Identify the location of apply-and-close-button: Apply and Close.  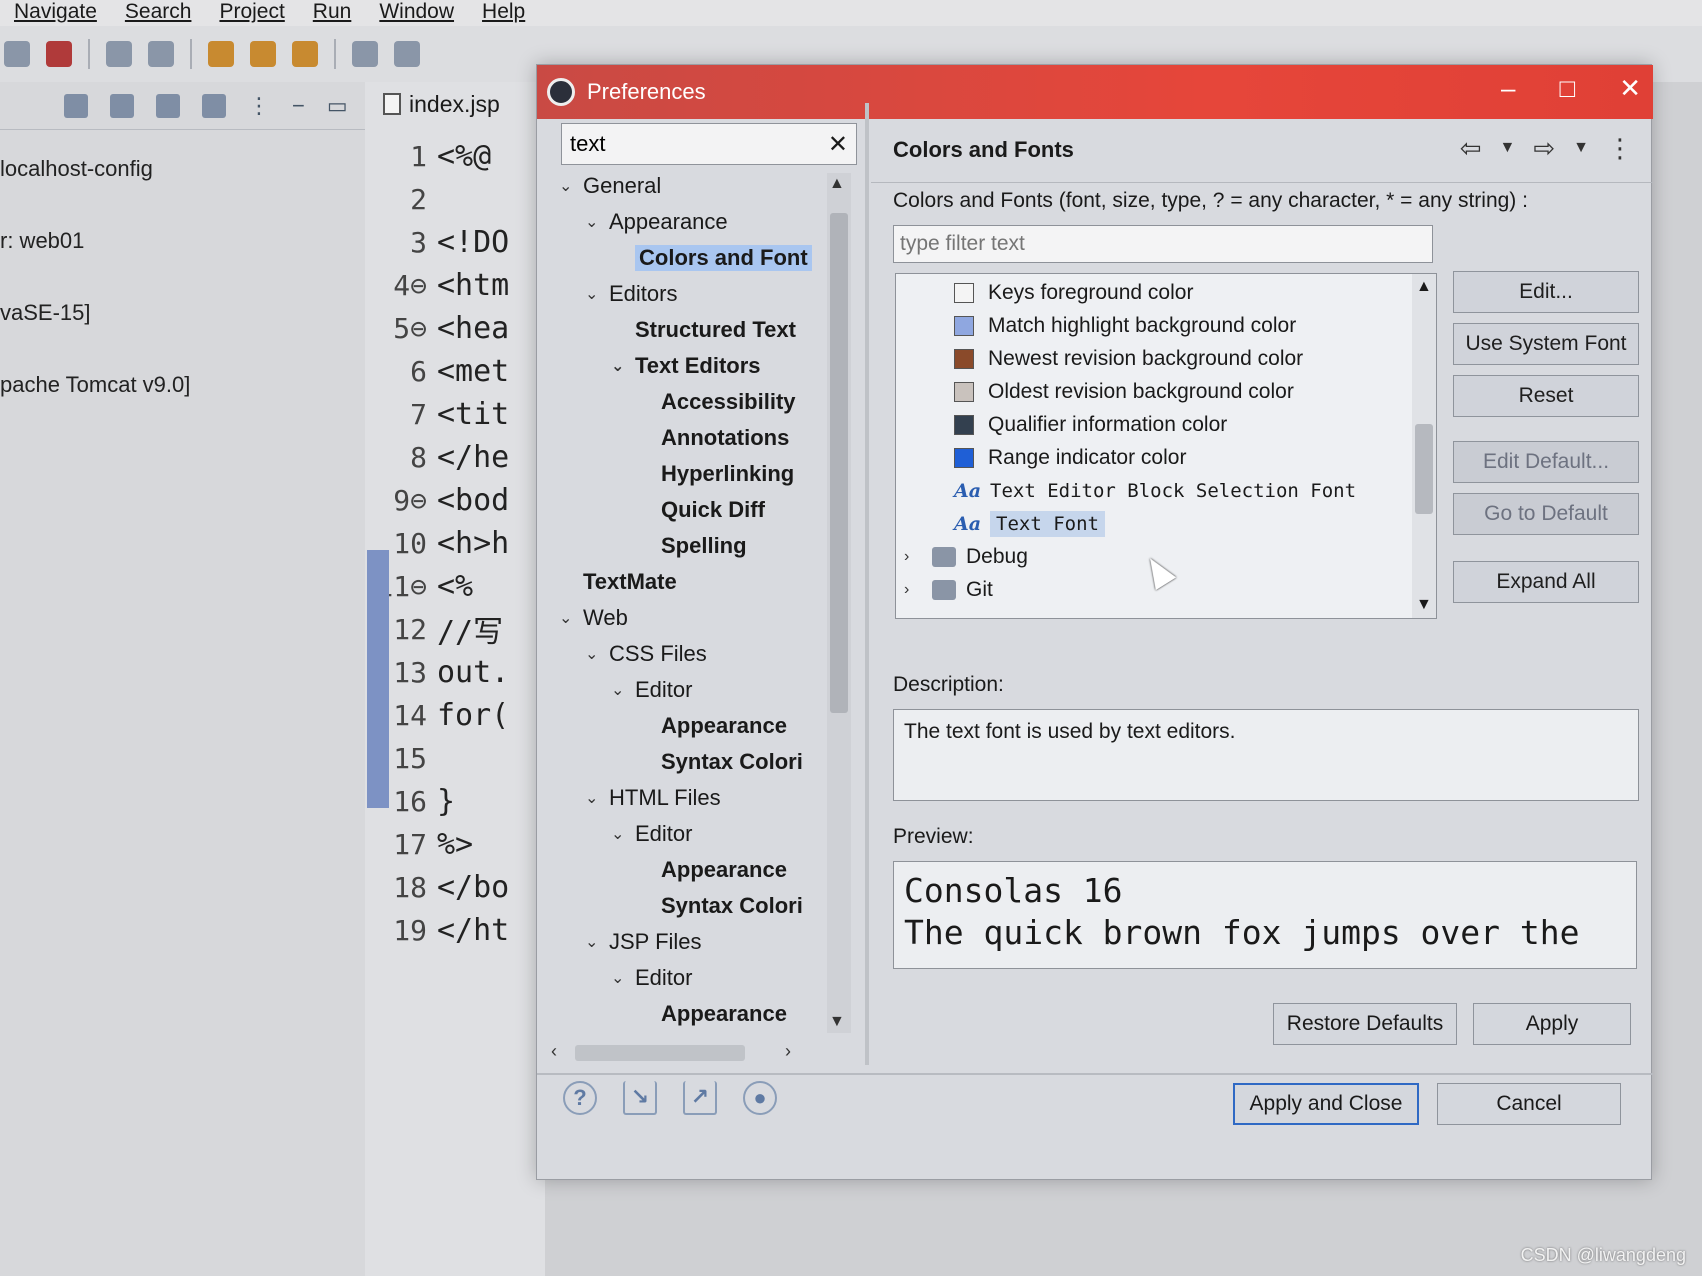
(1326, 1104).